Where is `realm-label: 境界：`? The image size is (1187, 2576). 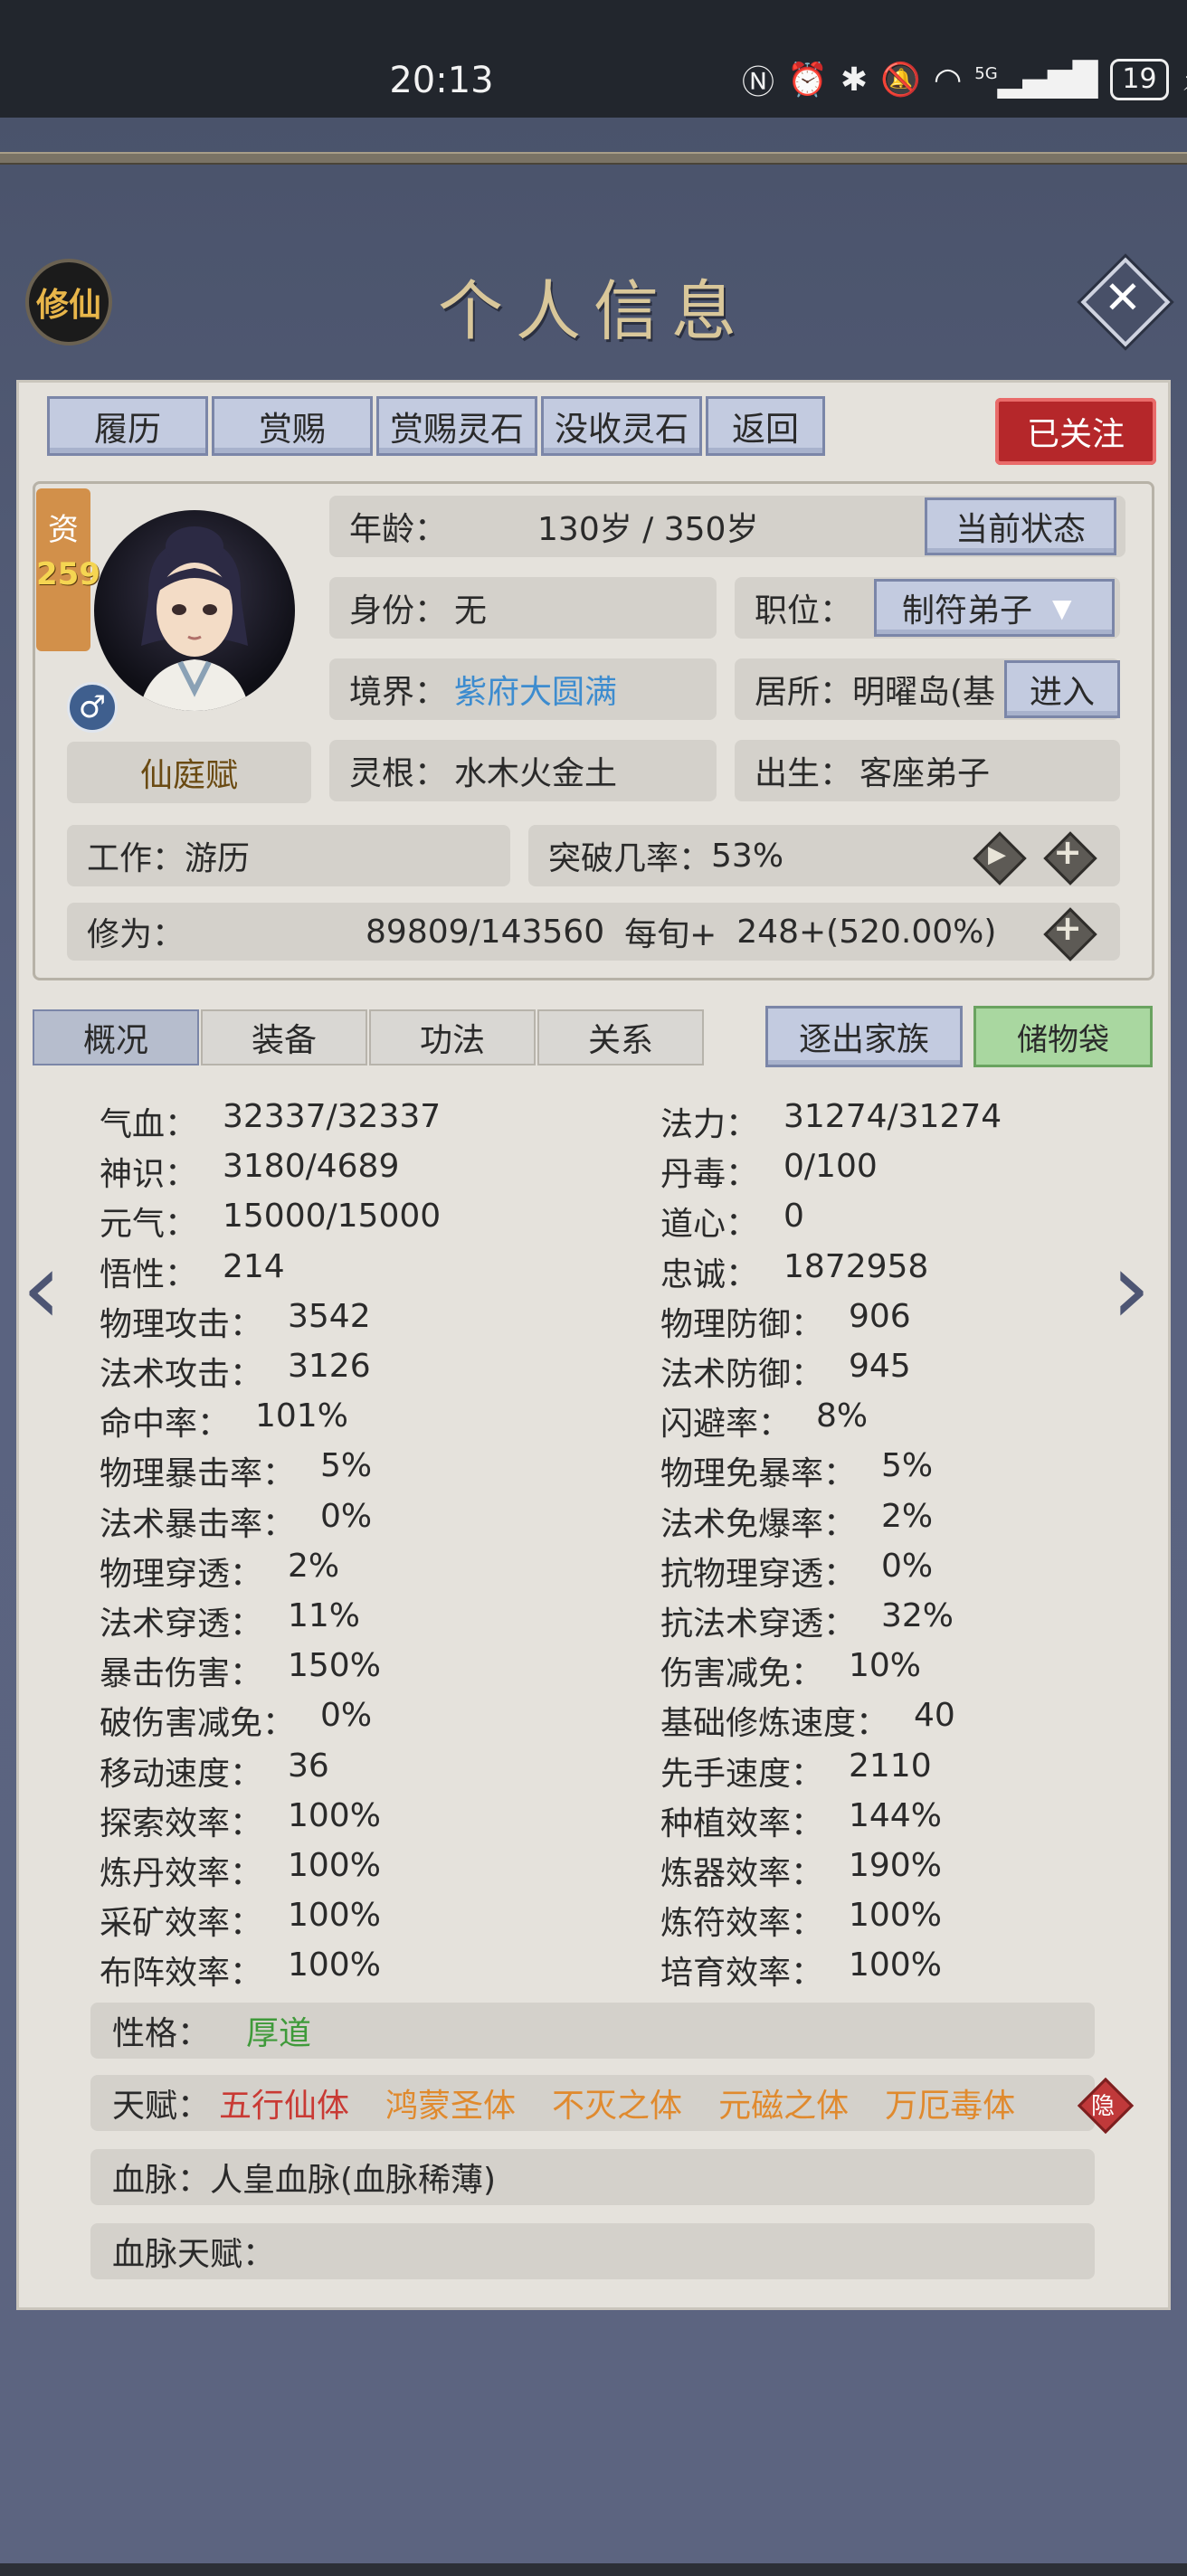
realm-label: 境界： is located at coordinates (398, 693).